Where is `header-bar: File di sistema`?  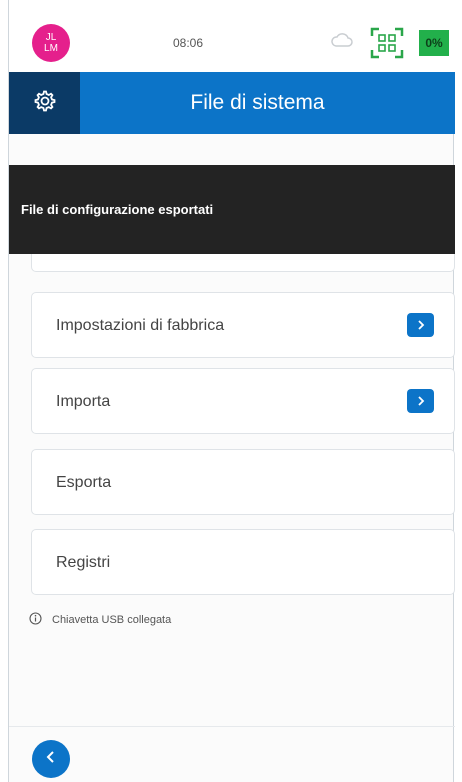
header-bar: File di sistema is located at coordinates (232, 103).